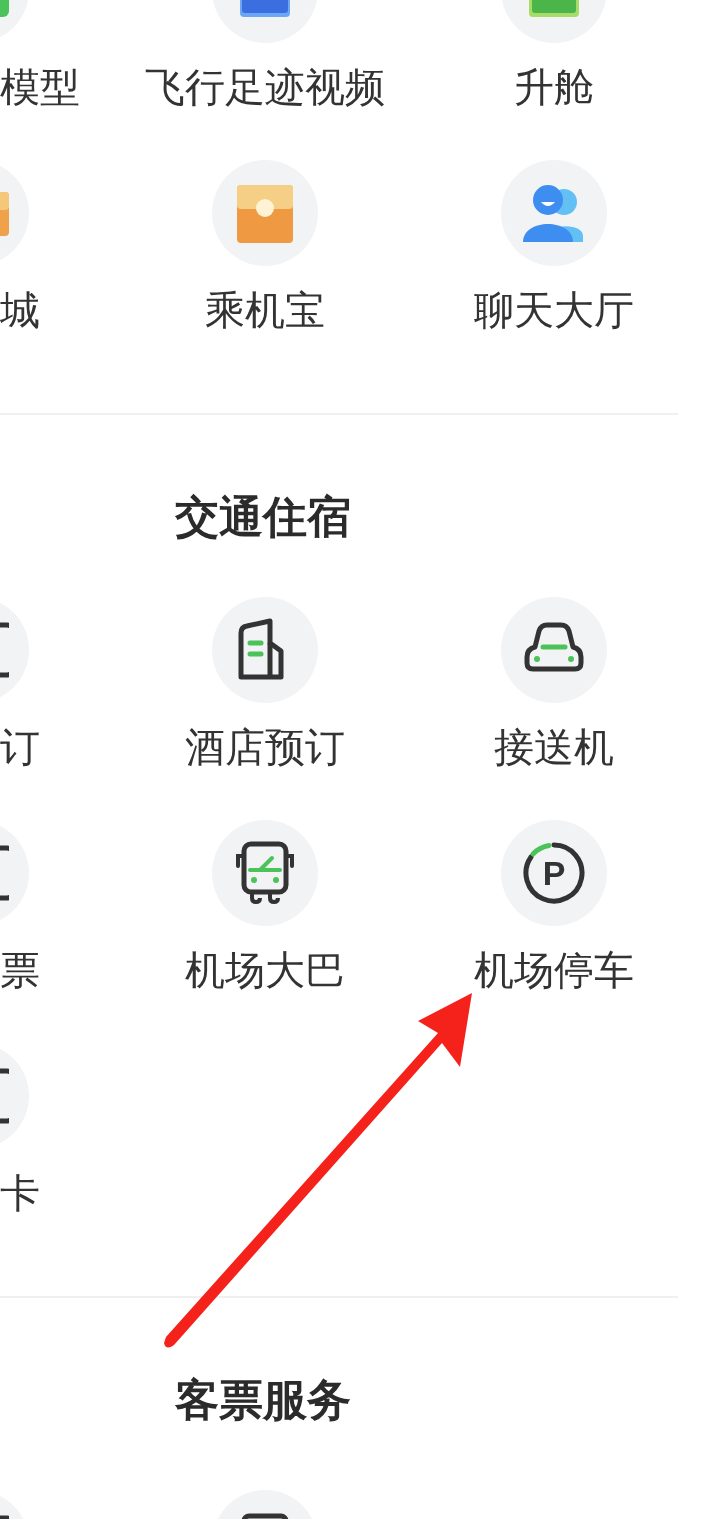 The image size is (702, 1519). What do you see at coordinates (20, 747) in the screenshot?
I see `service-label: 订` at bounding box center [20, 747].